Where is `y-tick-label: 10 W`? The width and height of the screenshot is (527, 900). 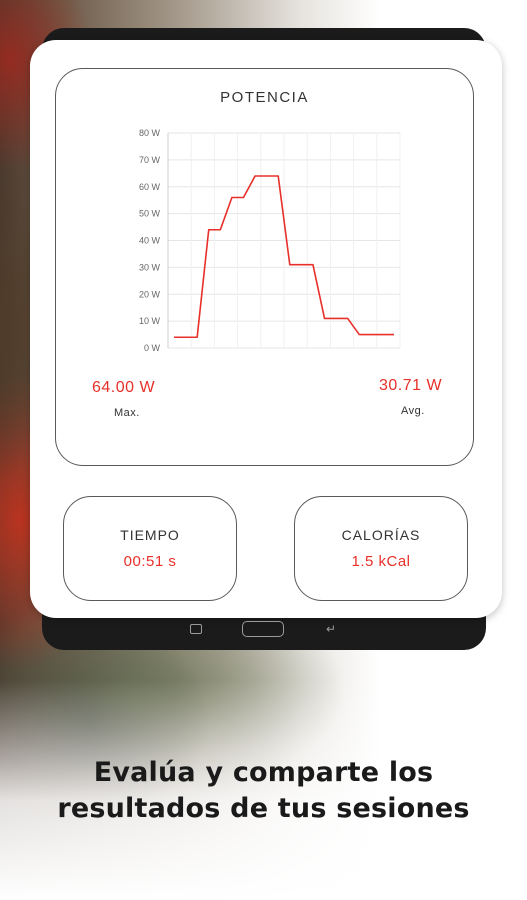 y-tick-label: 10 W is located at coordinates (150, 321).